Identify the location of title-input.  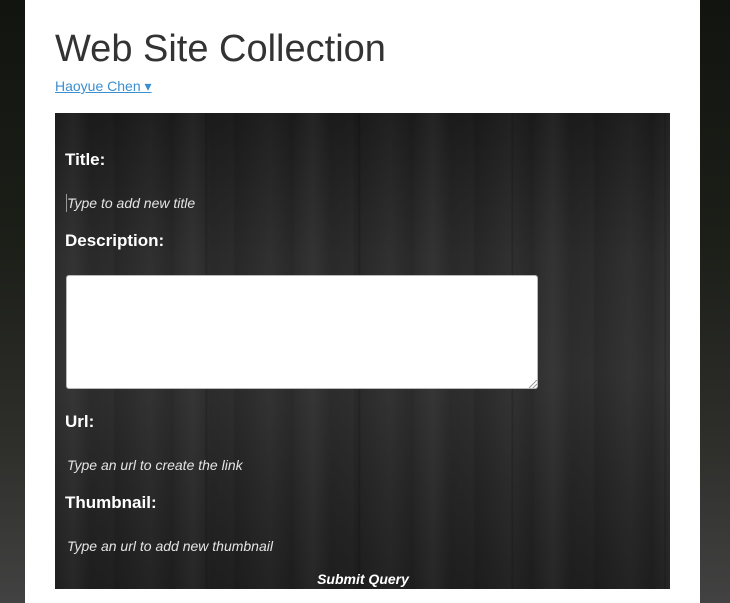
(306, 203).